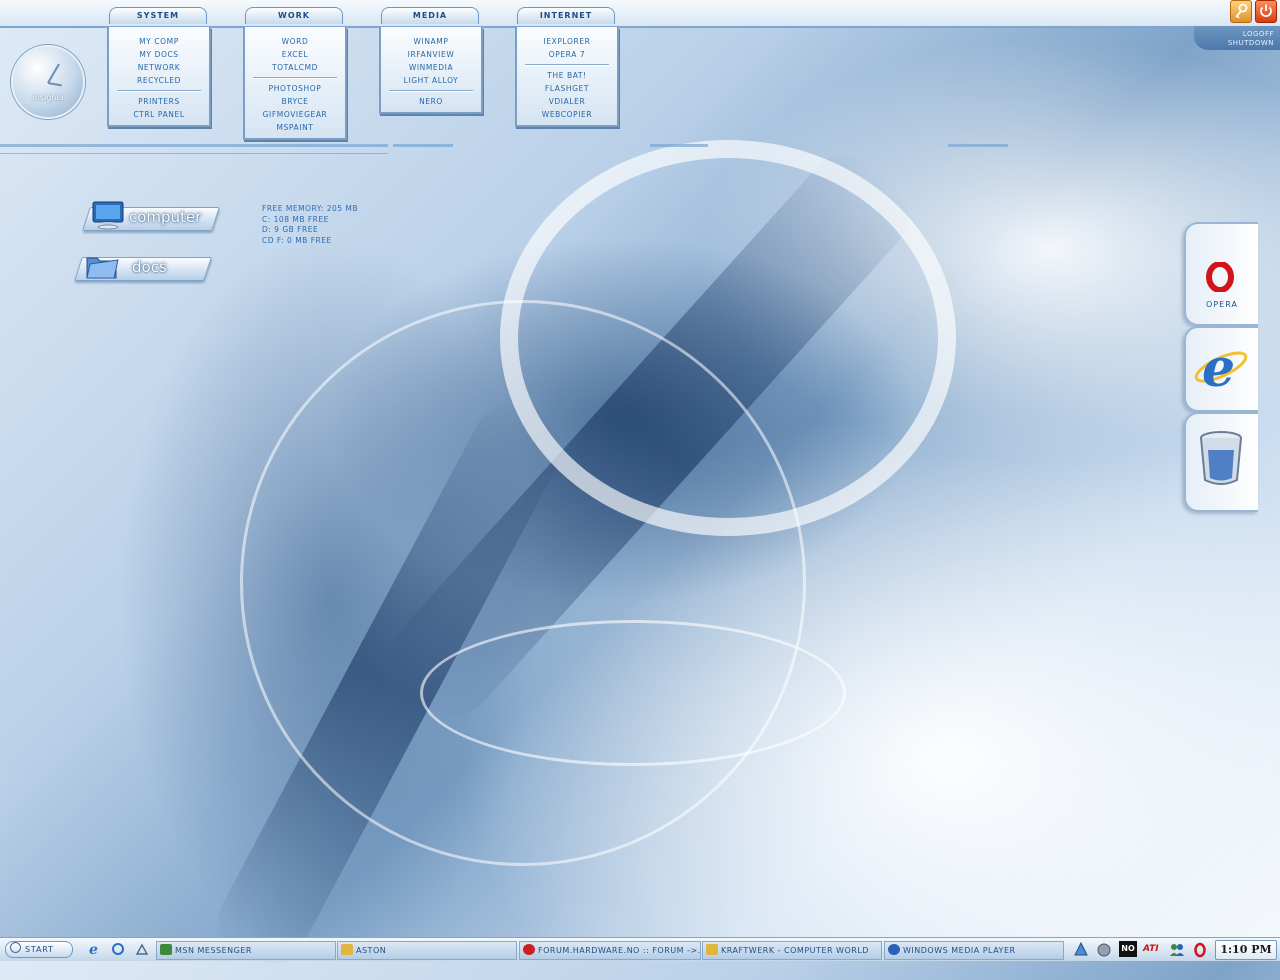 Image resolution: width=1280 pixels, height=980 pixels. I want to click on start-label: START, so click(39, 949).